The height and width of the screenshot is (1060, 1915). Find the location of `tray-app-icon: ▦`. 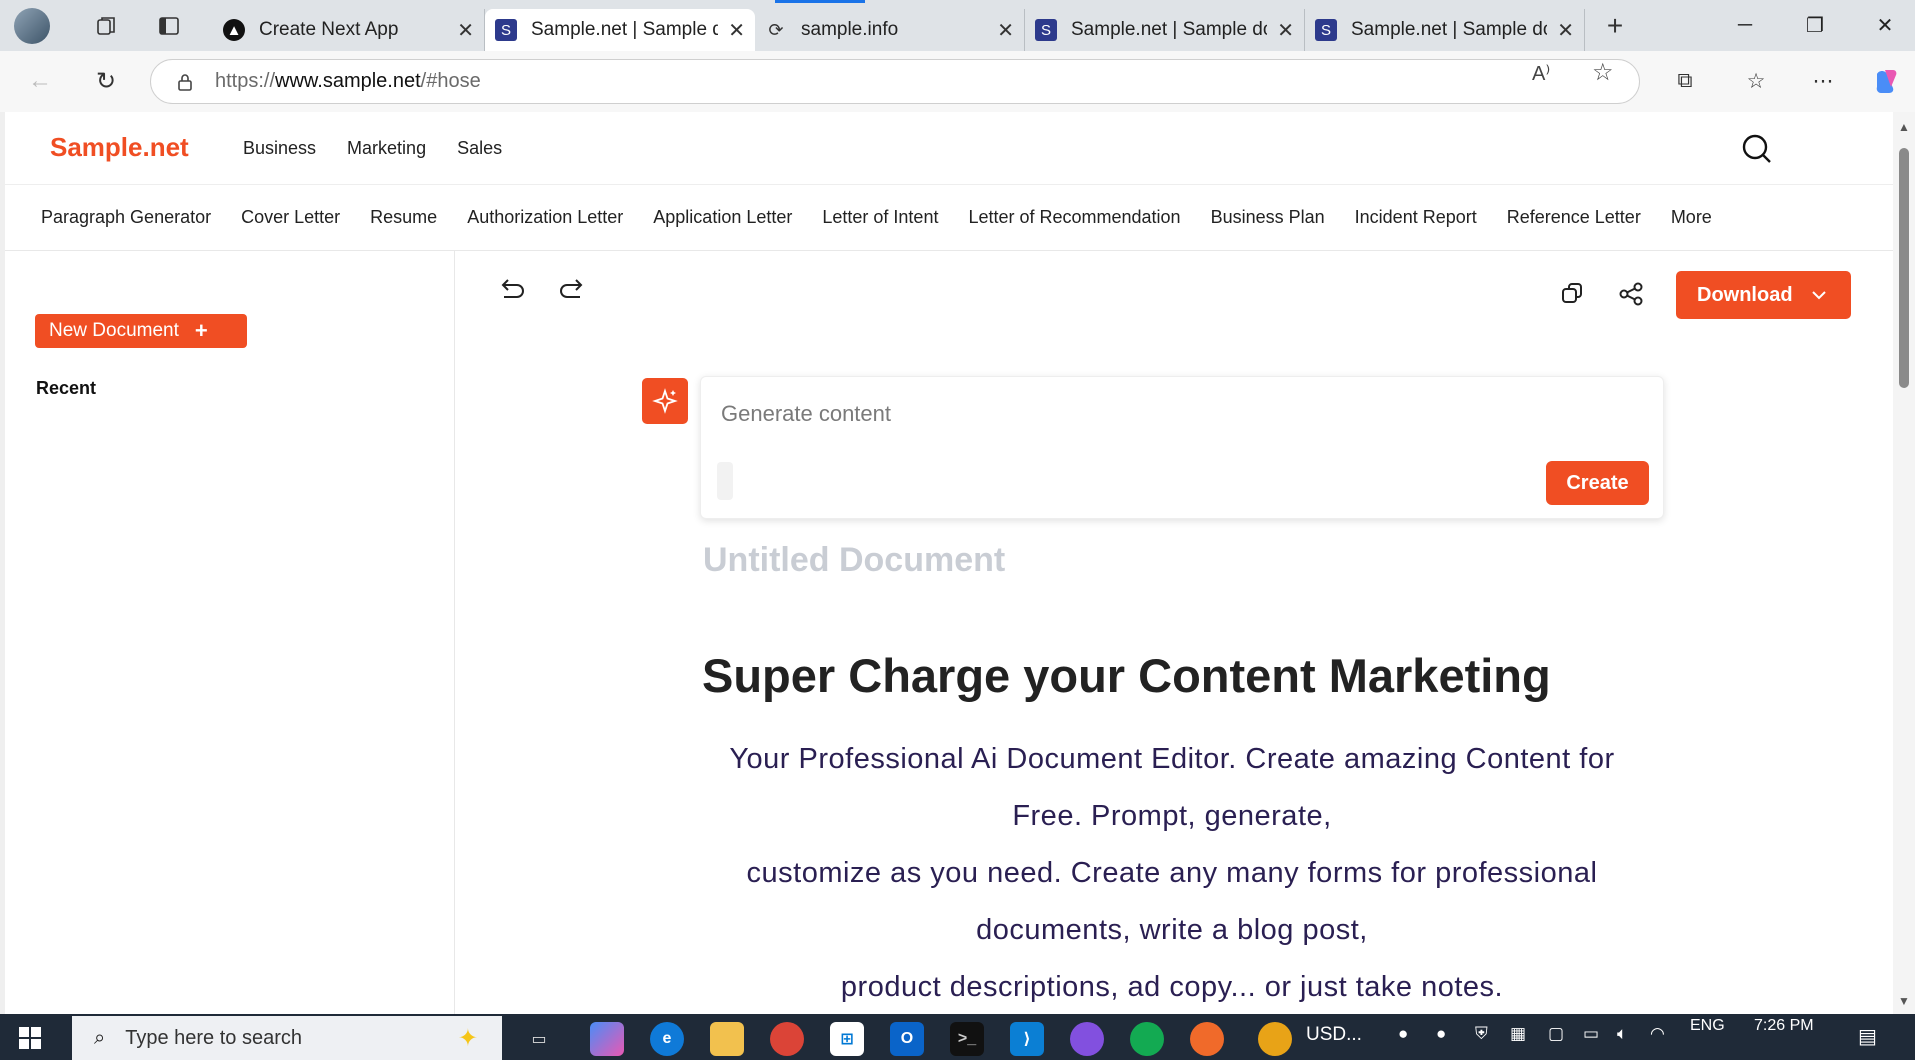

tray-app-icon: ▦ is located at coordinates (1518, 1034).